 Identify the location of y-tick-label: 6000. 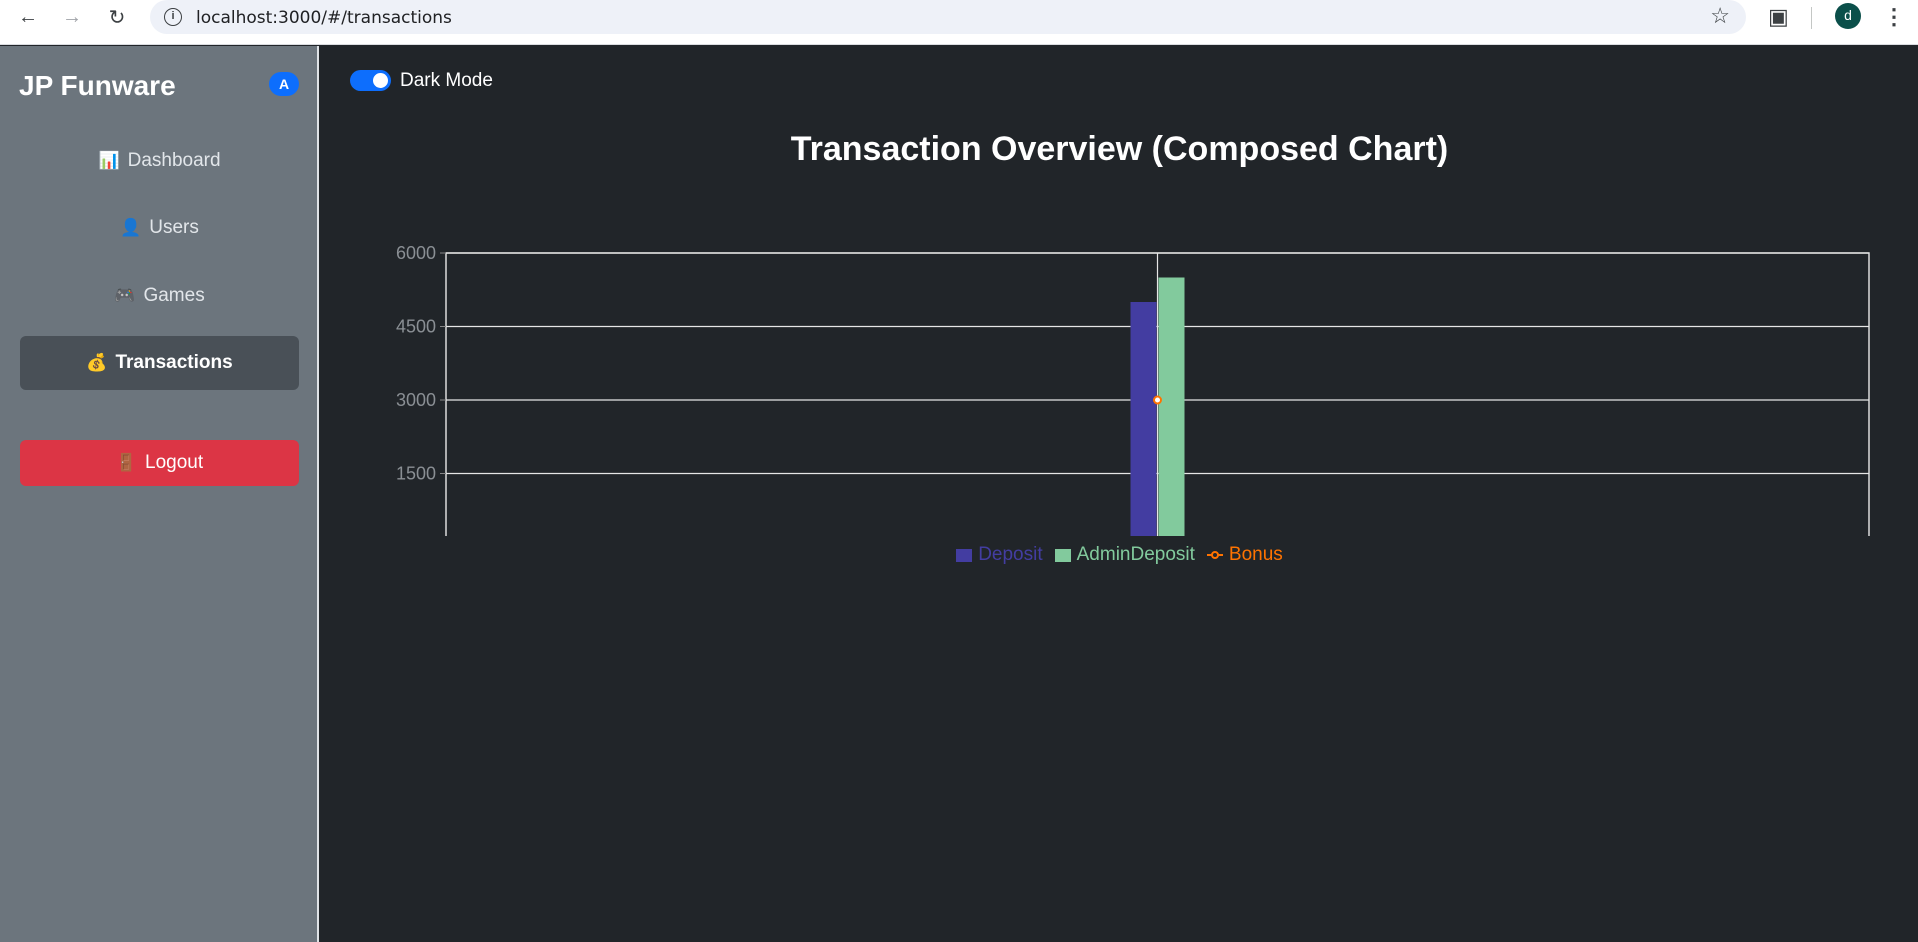
(416, 253).